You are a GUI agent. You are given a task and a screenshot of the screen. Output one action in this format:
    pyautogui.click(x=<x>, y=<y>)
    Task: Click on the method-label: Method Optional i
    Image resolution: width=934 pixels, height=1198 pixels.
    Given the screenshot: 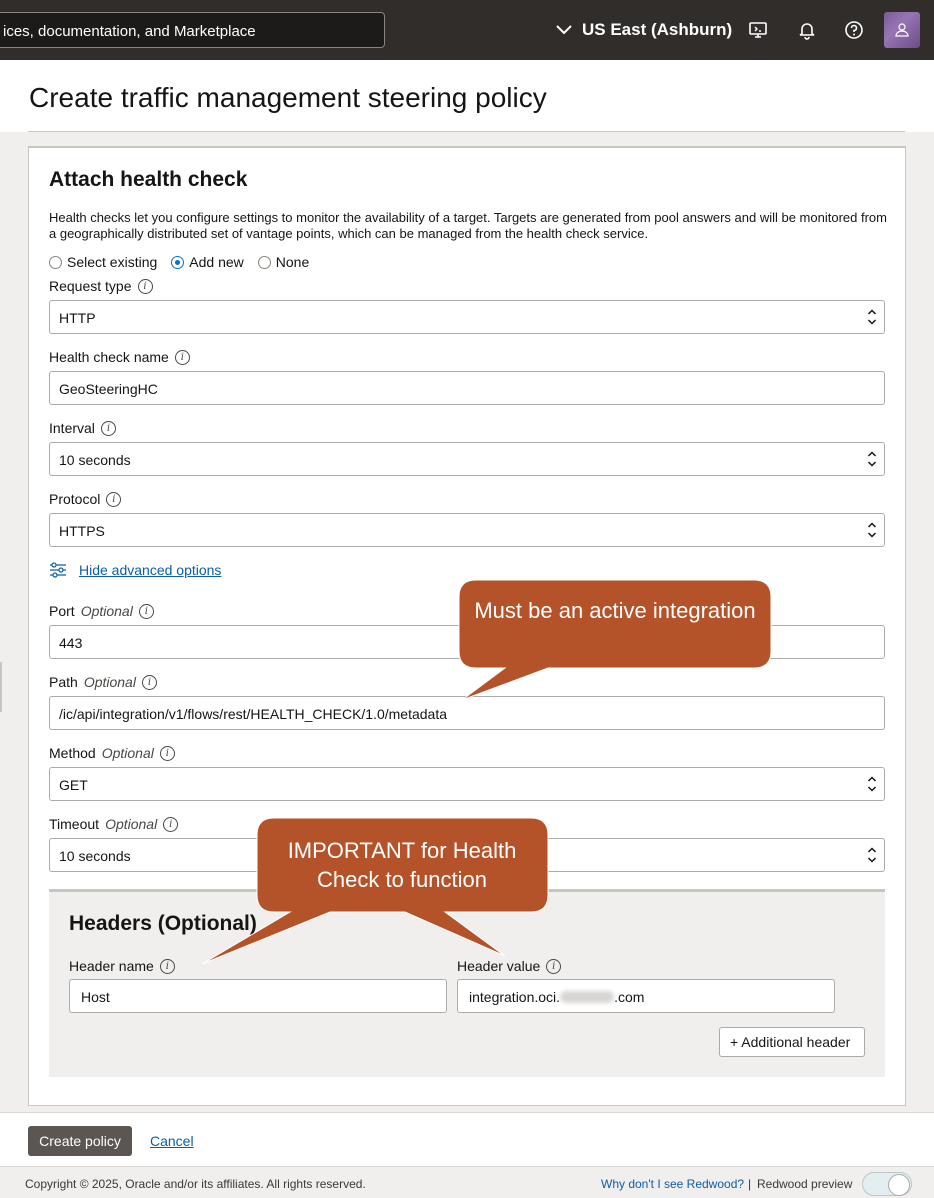 What is the action you would take?
    pyautogui.click(x=112, y=753)
    